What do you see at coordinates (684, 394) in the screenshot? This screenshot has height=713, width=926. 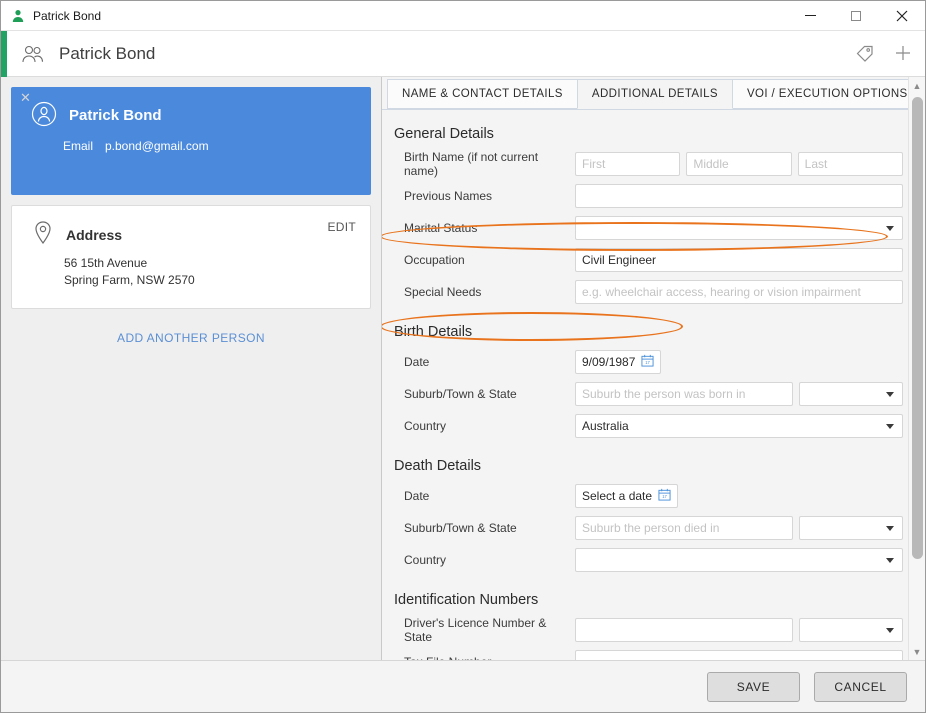 I see `birth-suburb-input: Suburb the person was born in` at bounding box center [684, 394].